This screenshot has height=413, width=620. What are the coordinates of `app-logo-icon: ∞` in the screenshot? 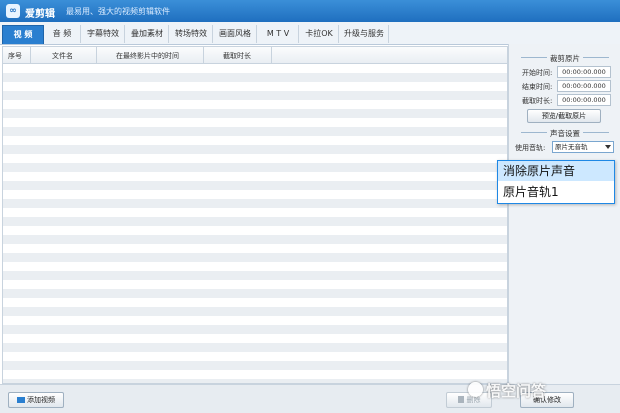 It's located at (13, 11).